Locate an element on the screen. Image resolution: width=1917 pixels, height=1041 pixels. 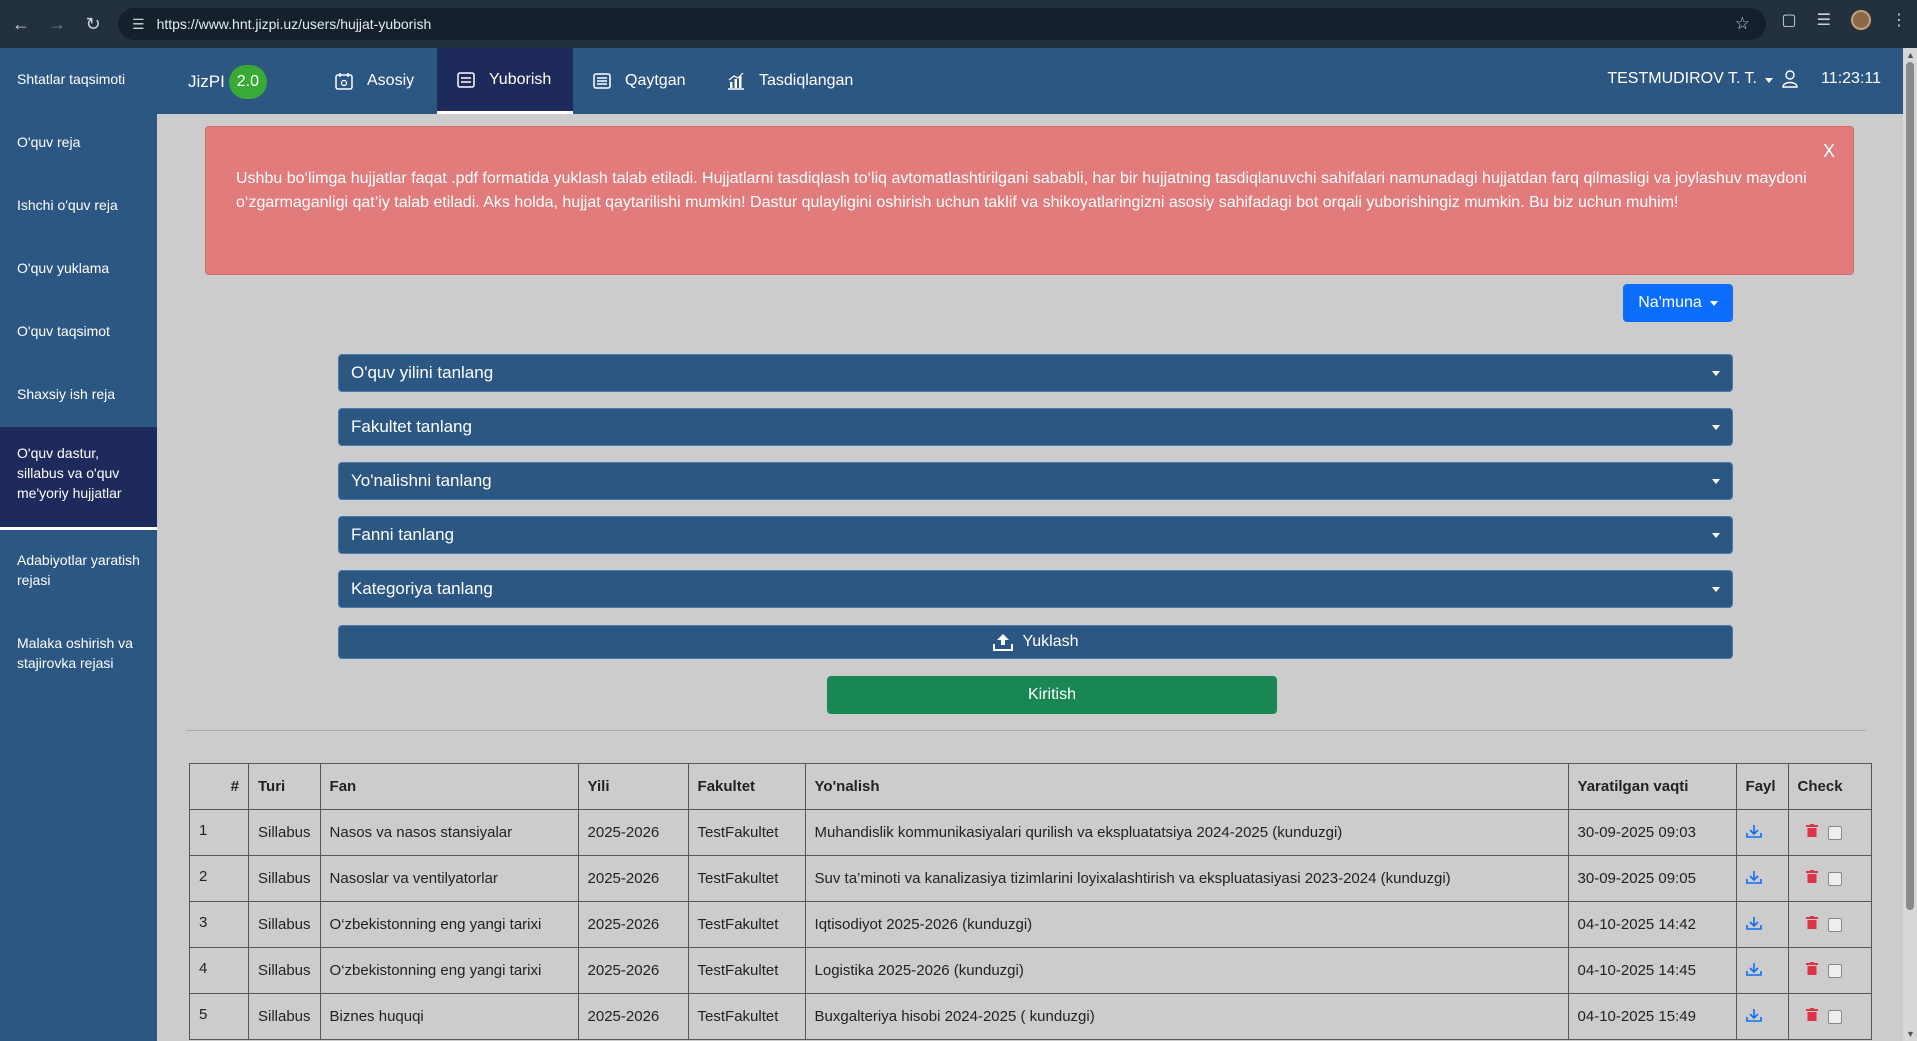
cell-yaratilgan-vaqti: 04-10-2025 15:49 is located at coordinates (1652, 1016).